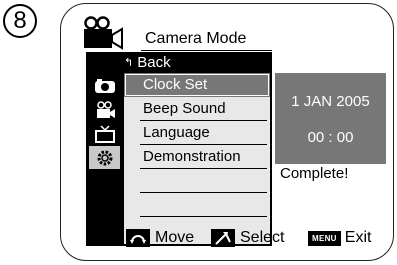 The image size is (397, 265). What do you see at coordinates (330, 118) in the screenshot?
I see `clock-popup: 1 JAN 2005 00 : 00` at bounding box center [330, 118].